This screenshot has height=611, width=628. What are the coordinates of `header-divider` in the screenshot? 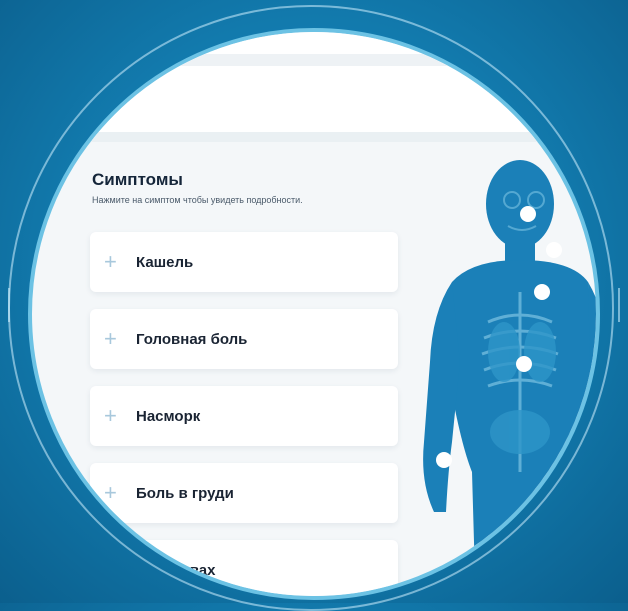 It's located at (314, 60).